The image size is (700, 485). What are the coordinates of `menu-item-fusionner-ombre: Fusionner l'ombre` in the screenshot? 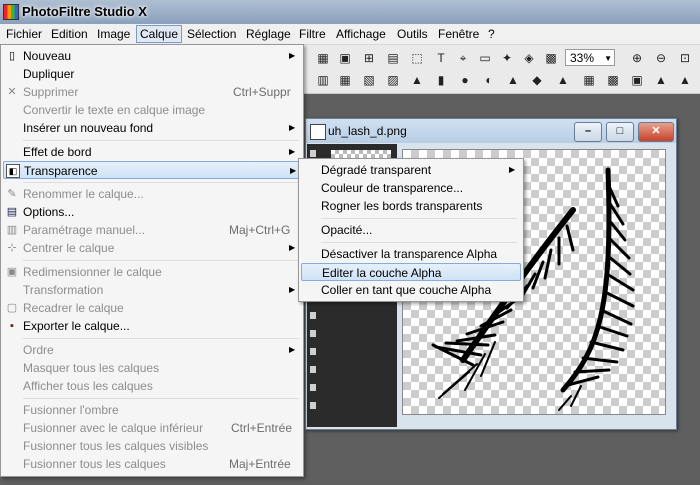 It's located at (151, 410).